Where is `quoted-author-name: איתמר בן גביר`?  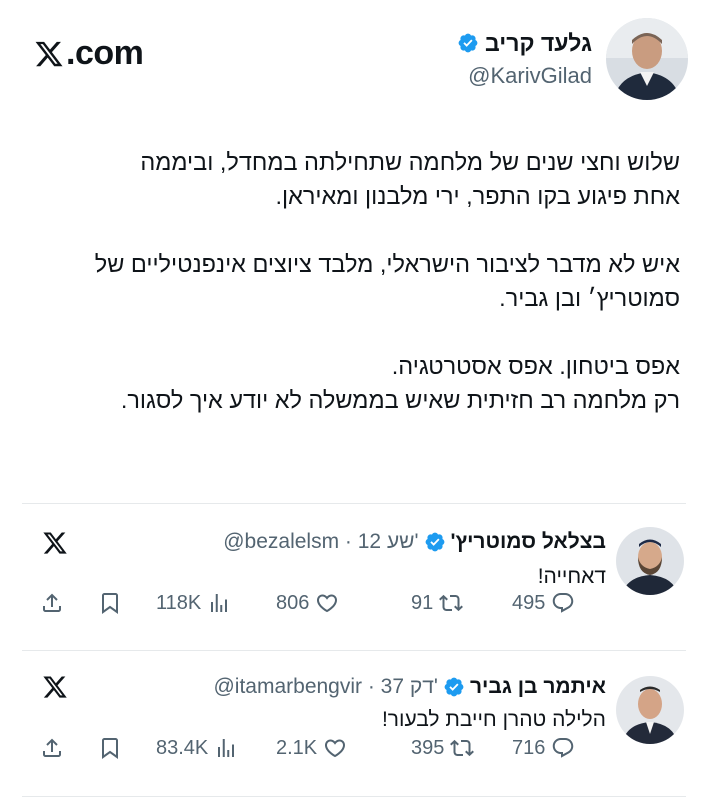 quoted-author-name: איתמר בן גביר is located at coordinates (538, 687).